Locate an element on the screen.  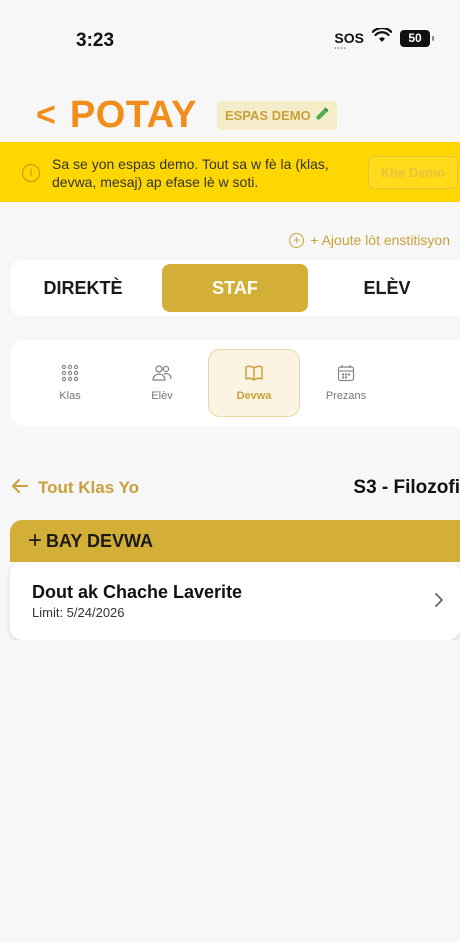
nav-item-elev: Elèv is located at coordinates (162, 383).